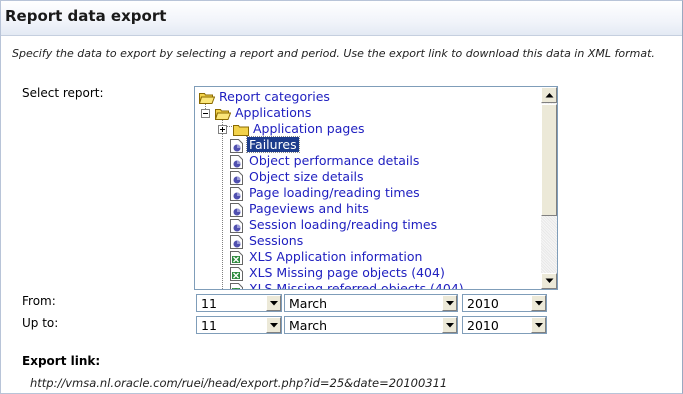  Describe the element at coordinates (222, 204) in the screenshot. I see `tree-connector` at that location.